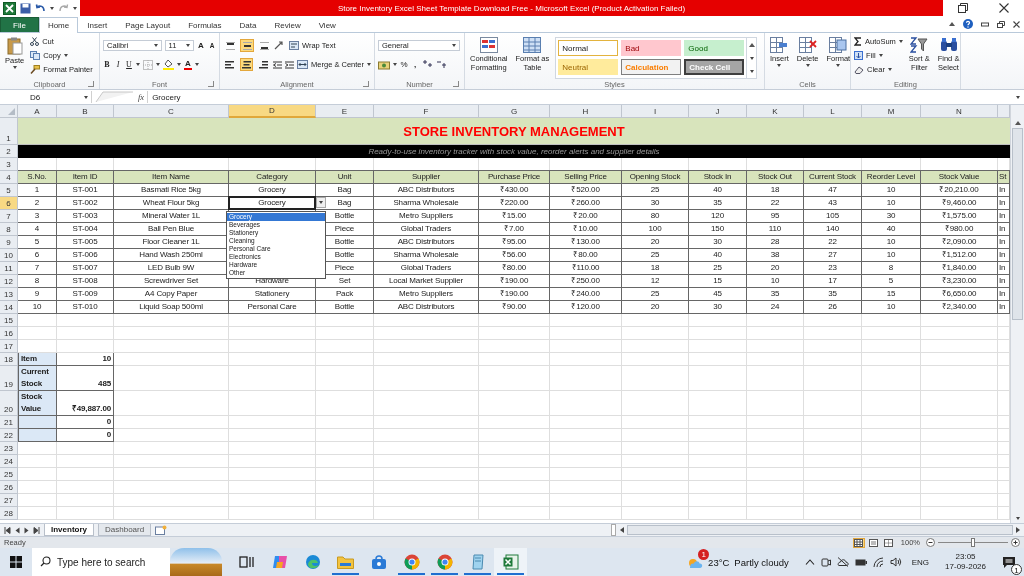 Image resolution: width=1024 pixels, height=576 pixels. What do you see at coordinates (820, 530) in the screenshot?
I see `horizontal-scrollbar` at bounding box center [820, 530].